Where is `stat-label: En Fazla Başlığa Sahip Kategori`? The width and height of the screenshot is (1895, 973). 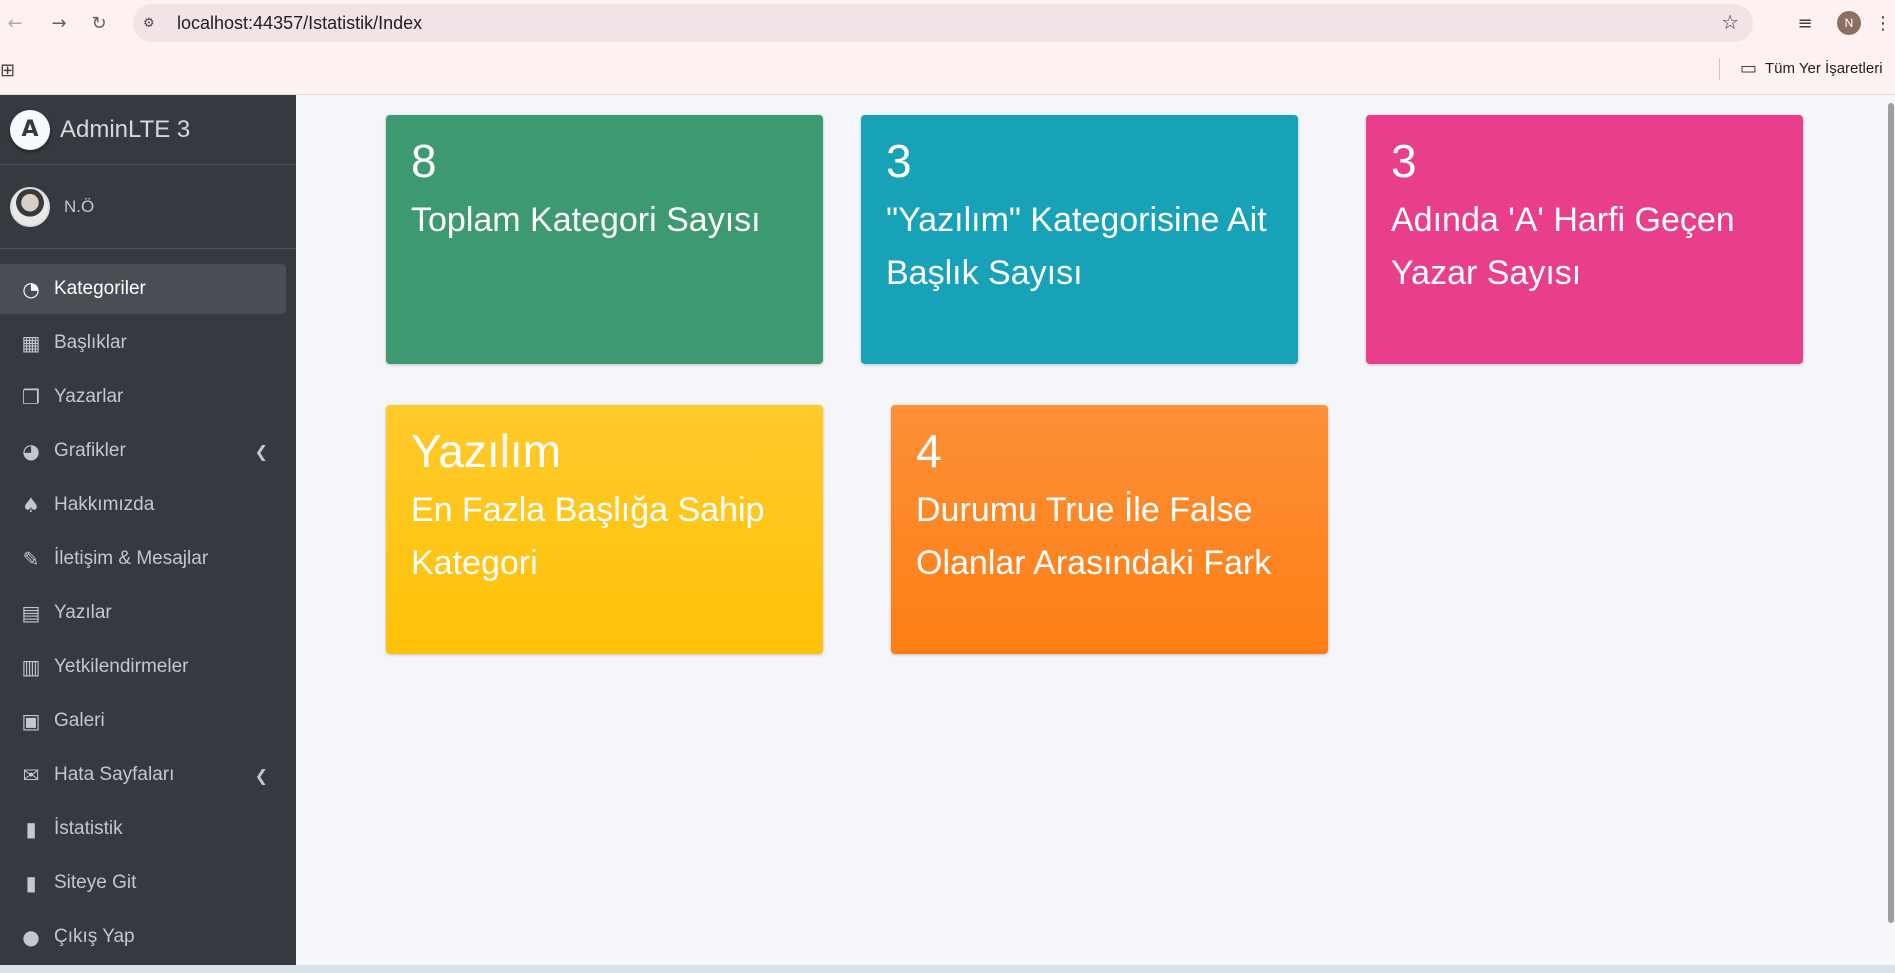 stat-label: En Fazla Başlığa Sahip Kategori is located at coordinates (588, 536).